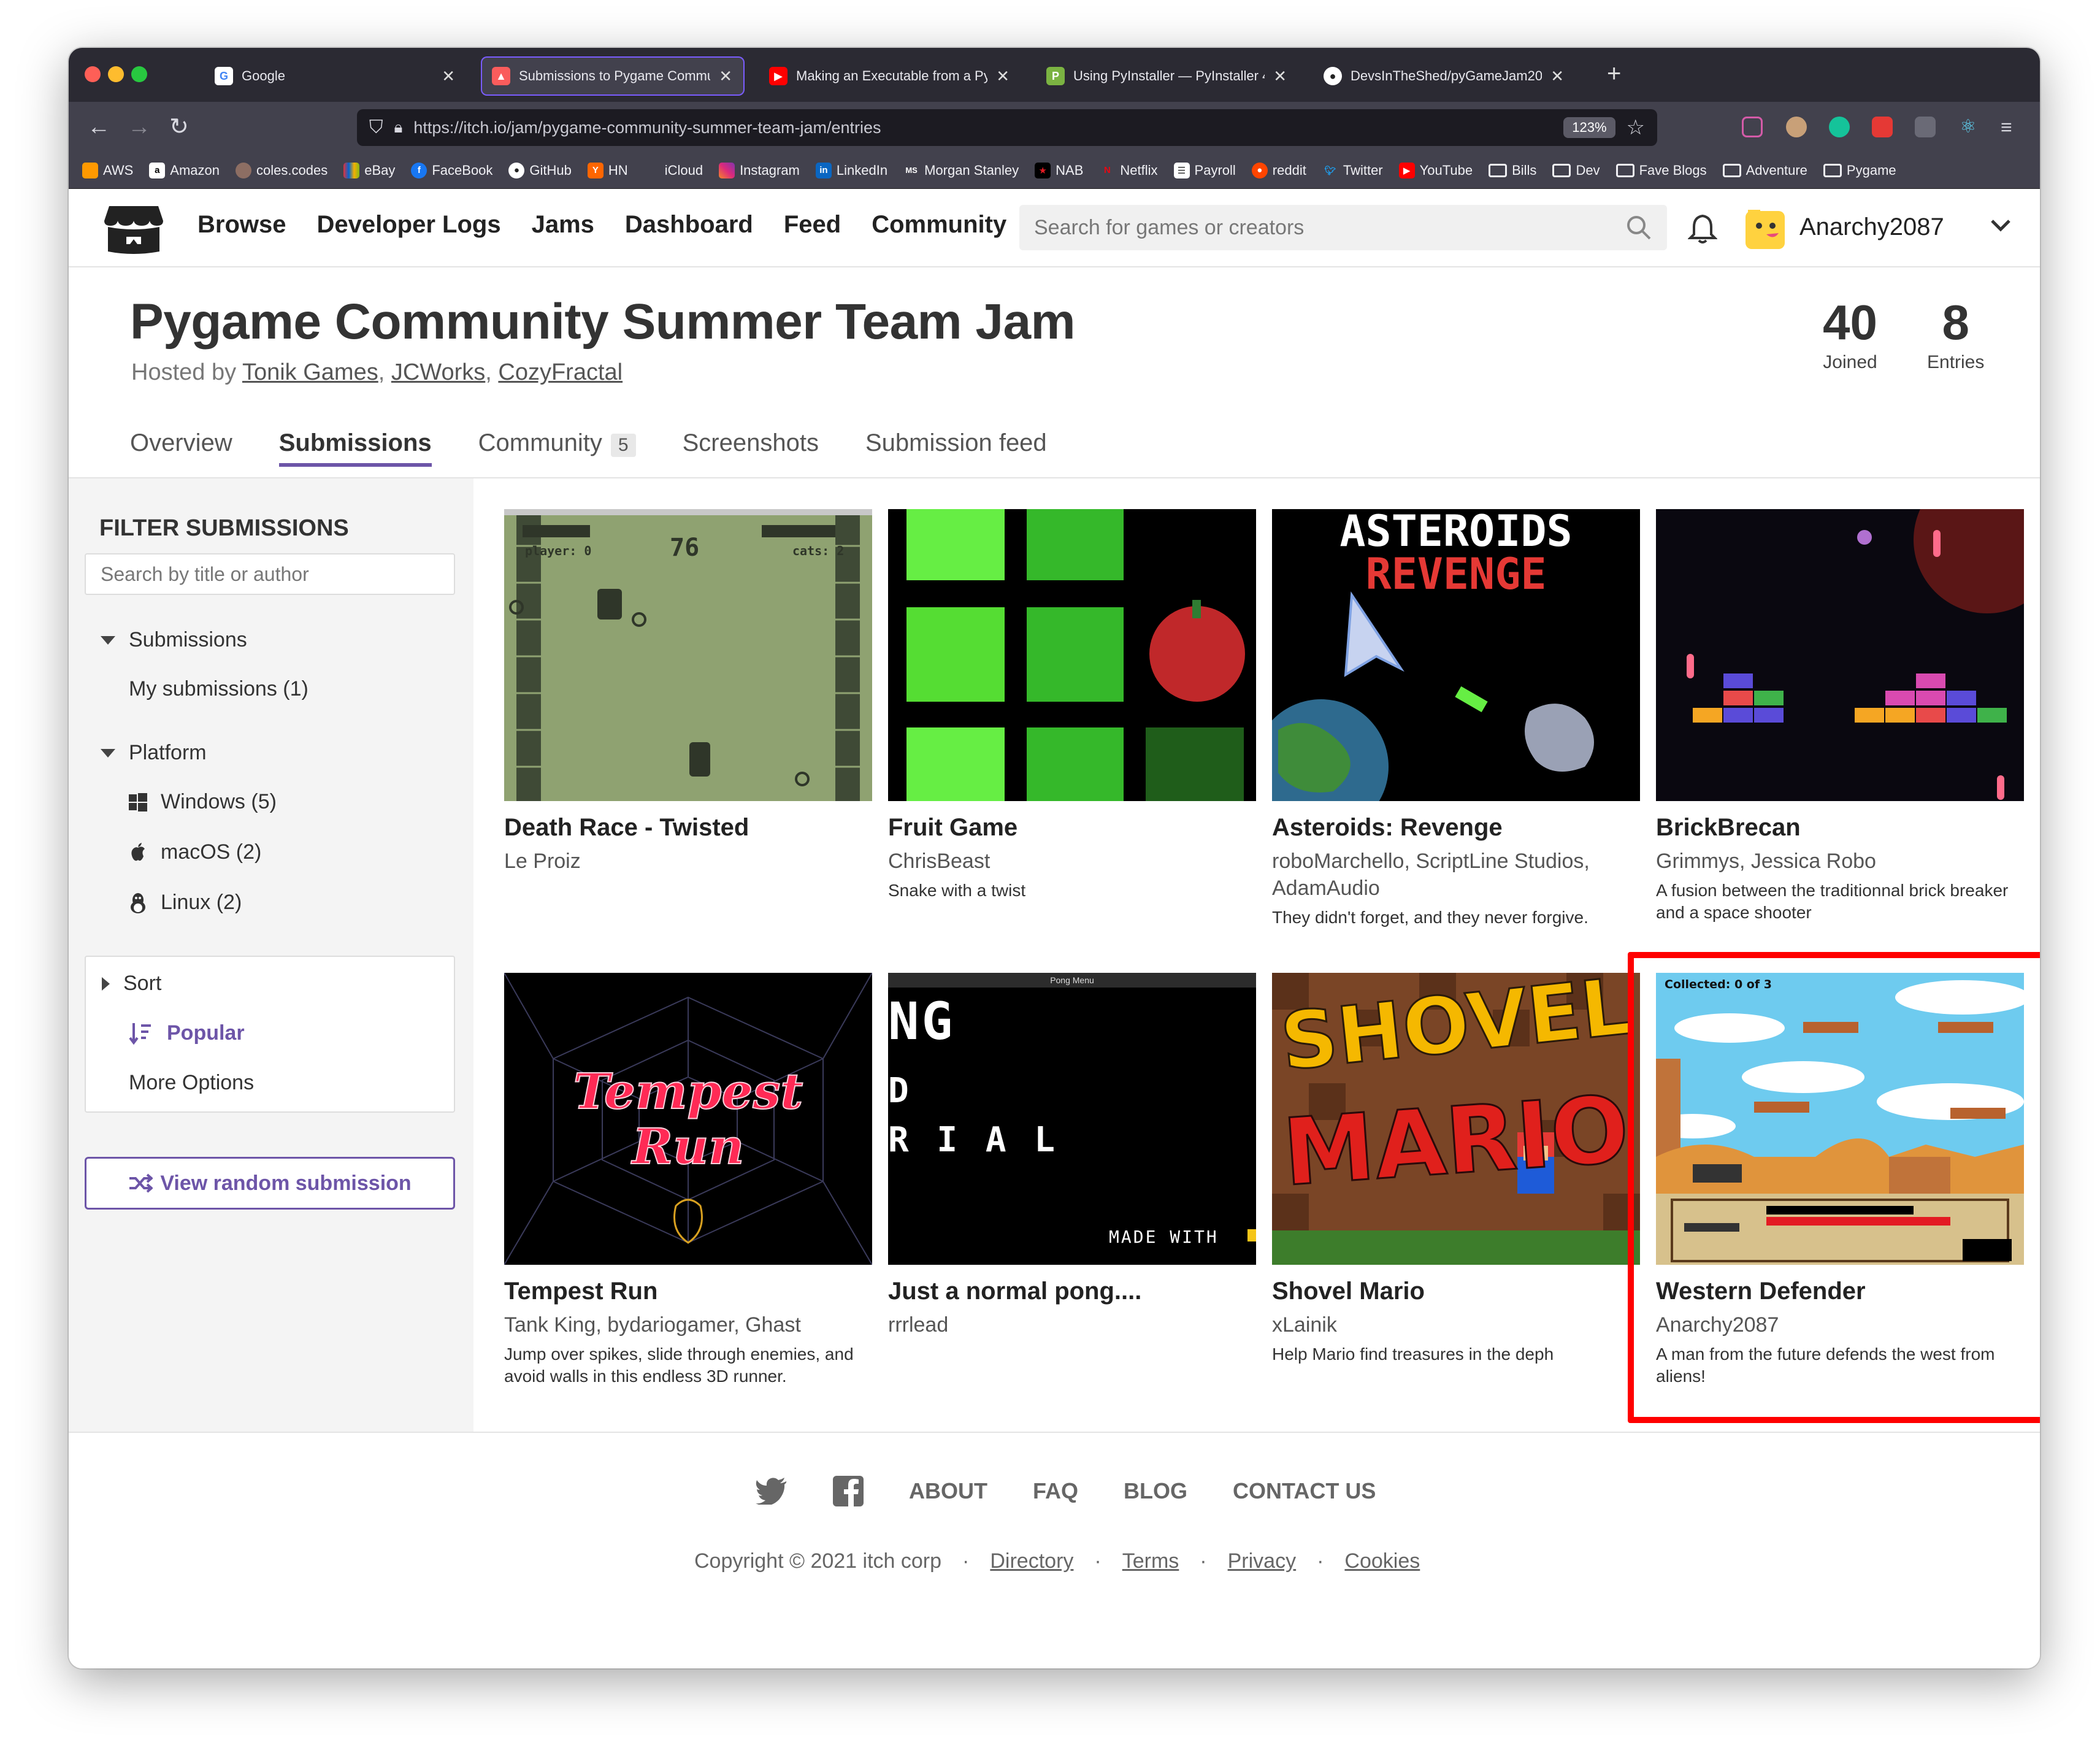 The width and height of the screenshot is (2100, 1742). What do you see at coordinates (948, 1491) in the screenshot?
I see `footer-about-link: ABOUT` at bounding box center [948, 1491].